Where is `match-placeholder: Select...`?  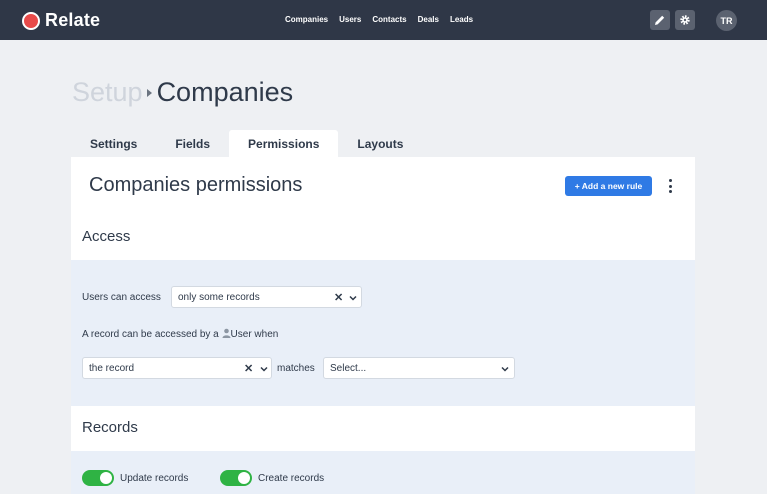 match-placeholder: Select... is located at coordinates (348, 368).